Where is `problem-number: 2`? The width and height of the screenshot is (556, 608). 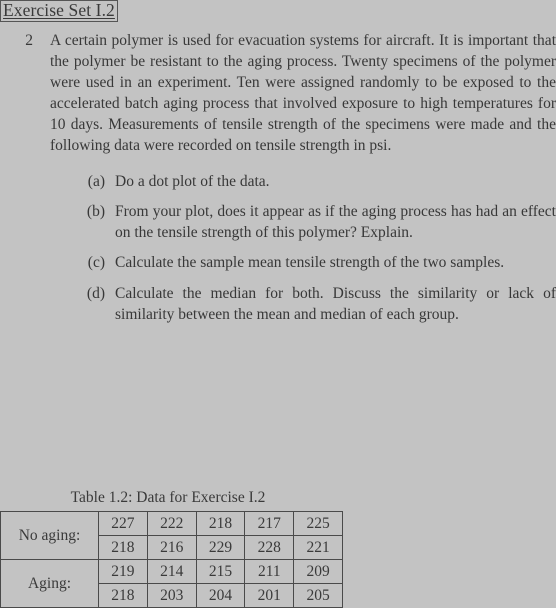 problem-number: 2 is located at coordinates (29, 40).